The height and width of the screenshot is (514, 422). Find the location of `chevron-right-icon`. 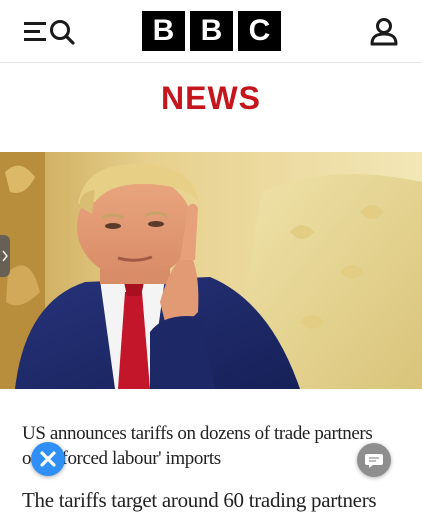

chevron-right-icon is located at coordinates (5, 256).